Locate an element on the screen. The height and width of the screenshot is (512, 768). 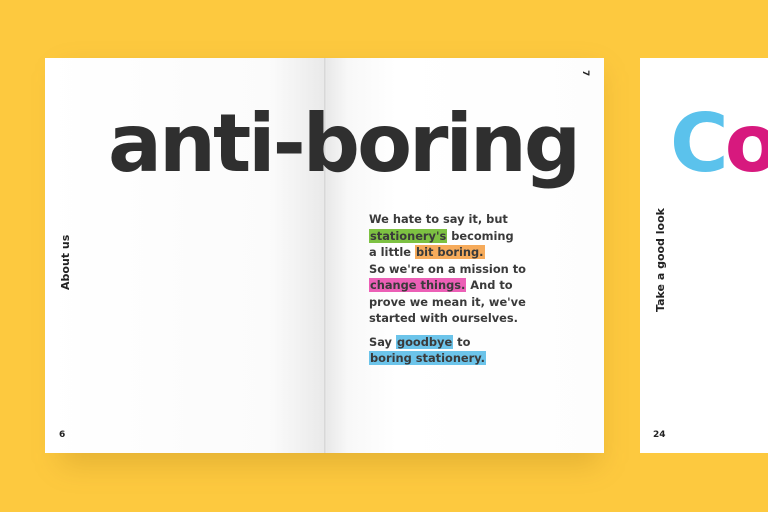
text-a-little: a little is located at coordinates (392, 252).